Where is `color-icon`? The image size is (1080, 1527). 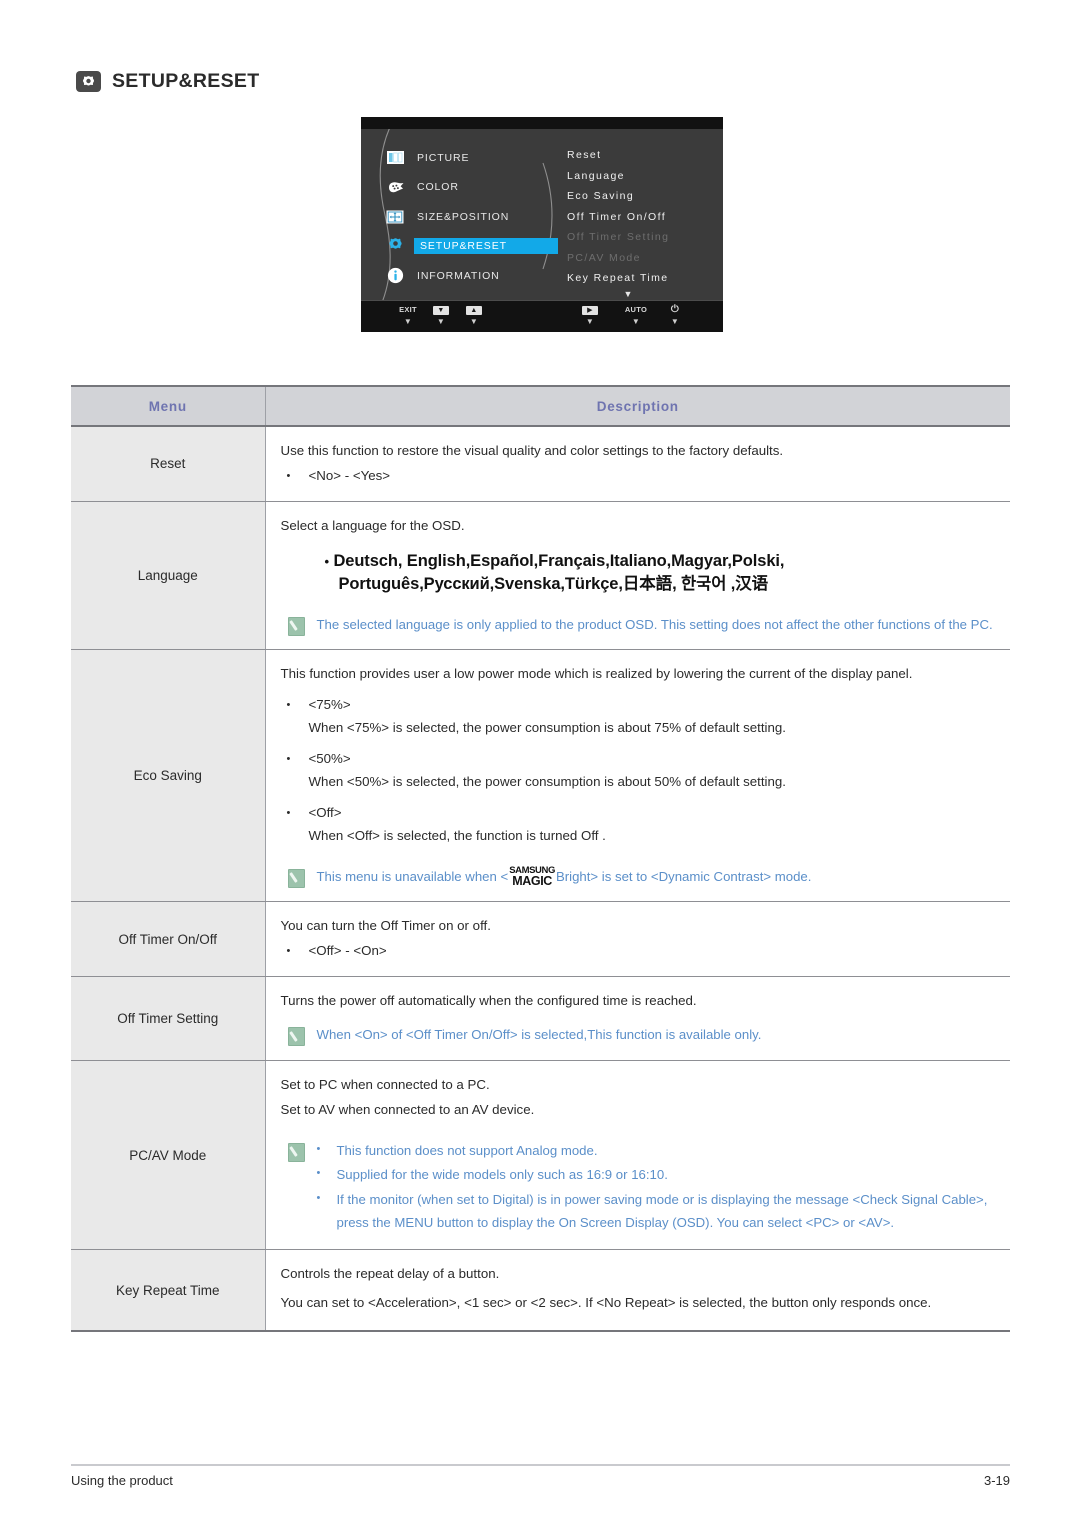 color-icon is located at coordinates (395, 187).